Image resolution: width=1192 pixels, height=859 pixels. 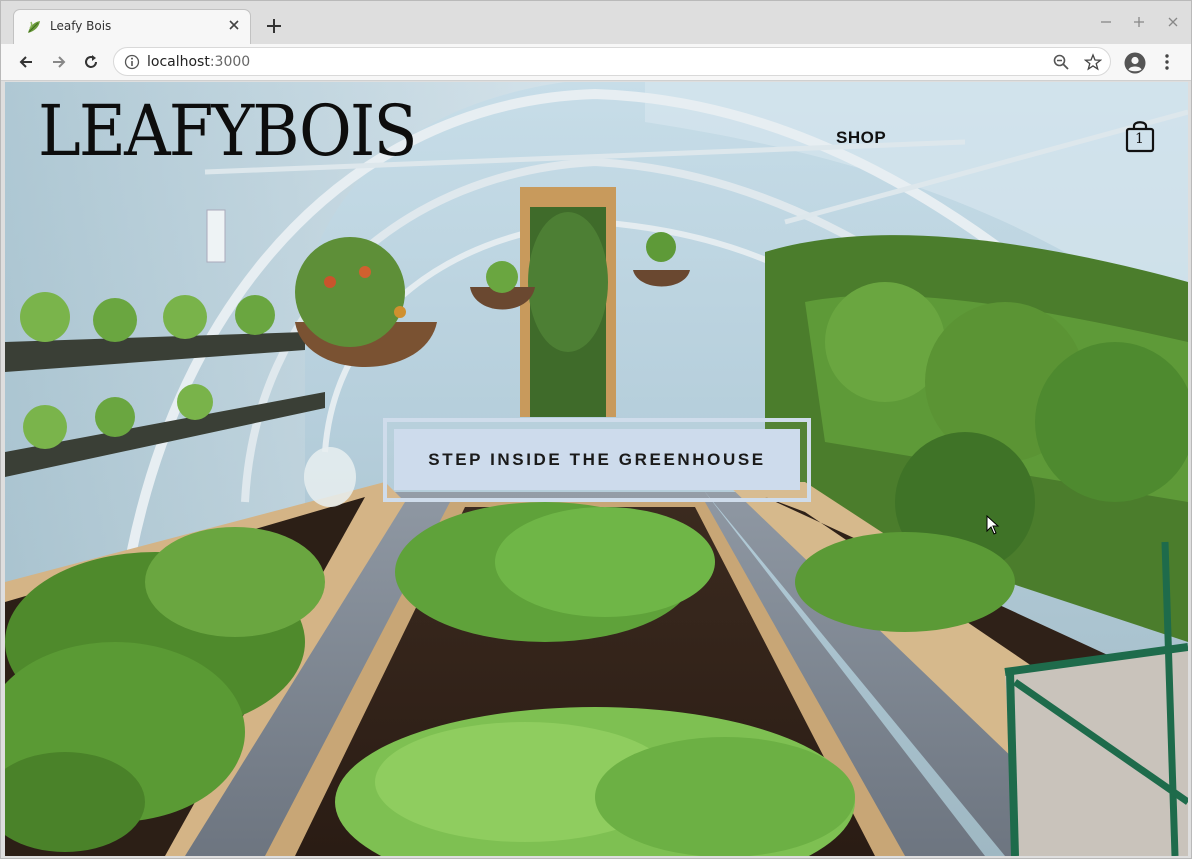 I want to click on minimize-icon, so click(x=1106, y=22).